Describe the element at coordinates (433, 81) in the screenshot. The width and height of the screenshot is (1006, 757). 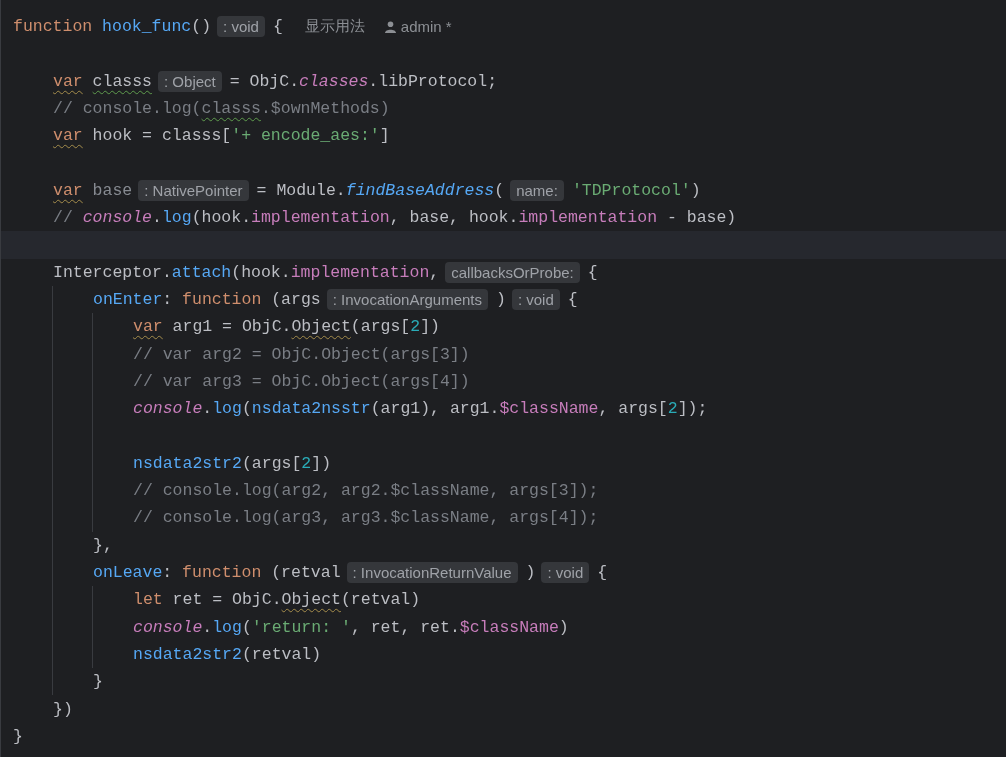
I see `code-text: .libProtocol;` at that location.